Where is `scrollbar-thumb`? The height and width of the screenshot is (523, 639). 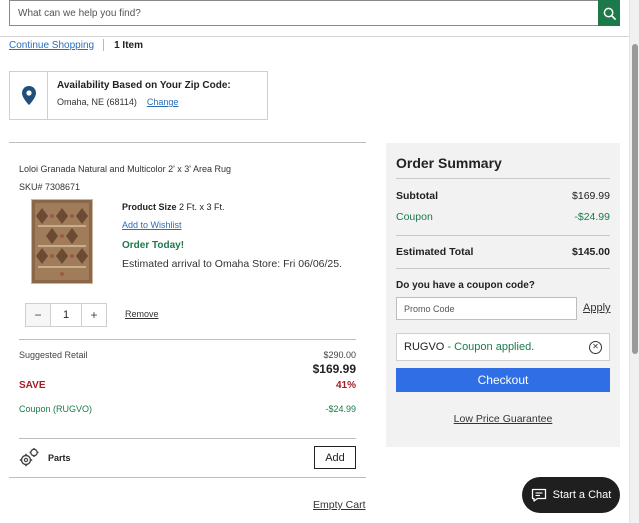 scrollbar-thumb is located at coordinates (635, 199).